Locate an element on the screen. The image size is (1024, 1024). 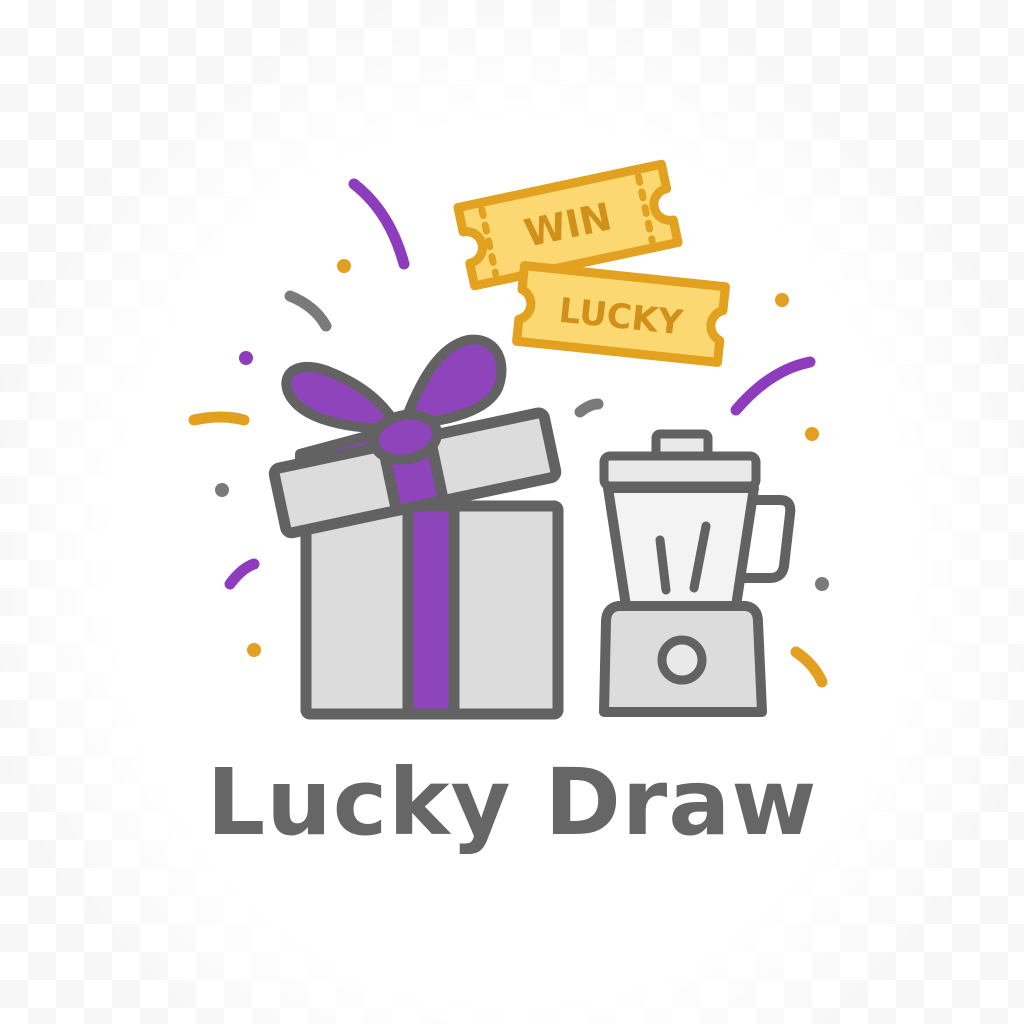
blender-jar-highlight is located at coordinates (663, 565).